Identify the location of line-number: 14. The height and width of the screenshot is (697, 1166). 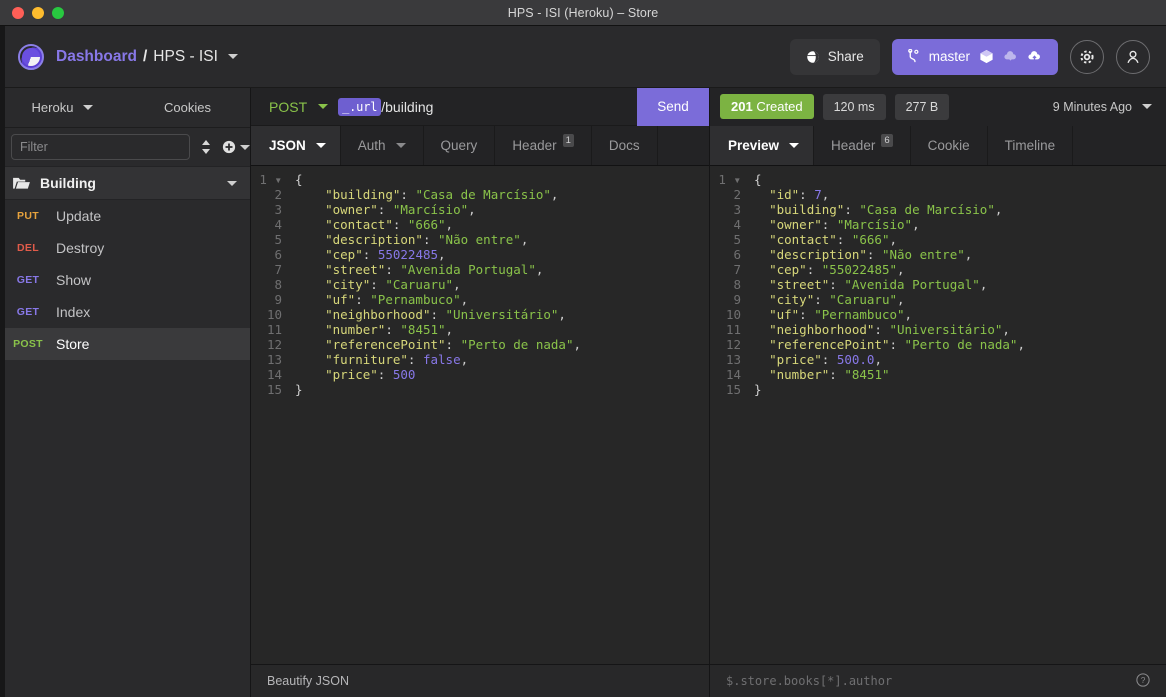
(733, 374).